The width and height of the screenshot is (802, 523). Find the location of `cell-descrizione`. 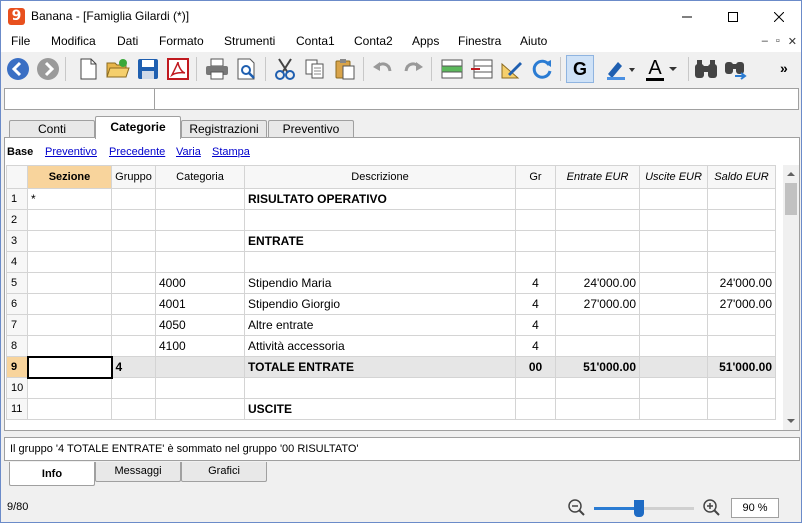

cell-descrizione is located at coordinates (380, 262).